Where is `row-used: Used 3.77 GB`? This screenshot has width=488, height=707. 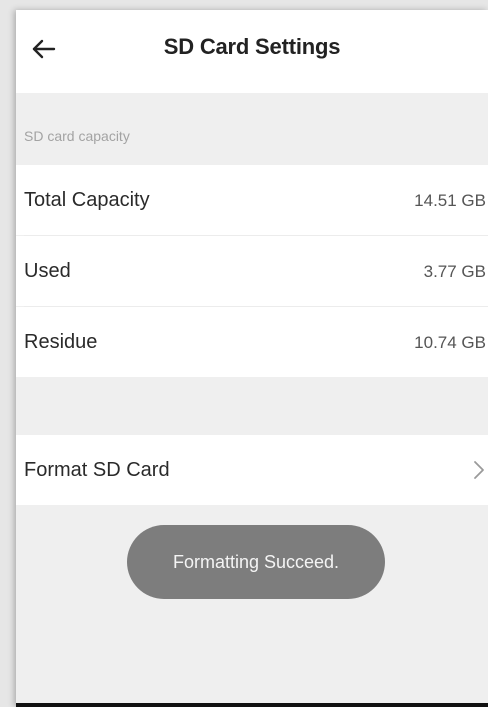 row-used: Used 3.77 GB is located at coordinates (252, 271).